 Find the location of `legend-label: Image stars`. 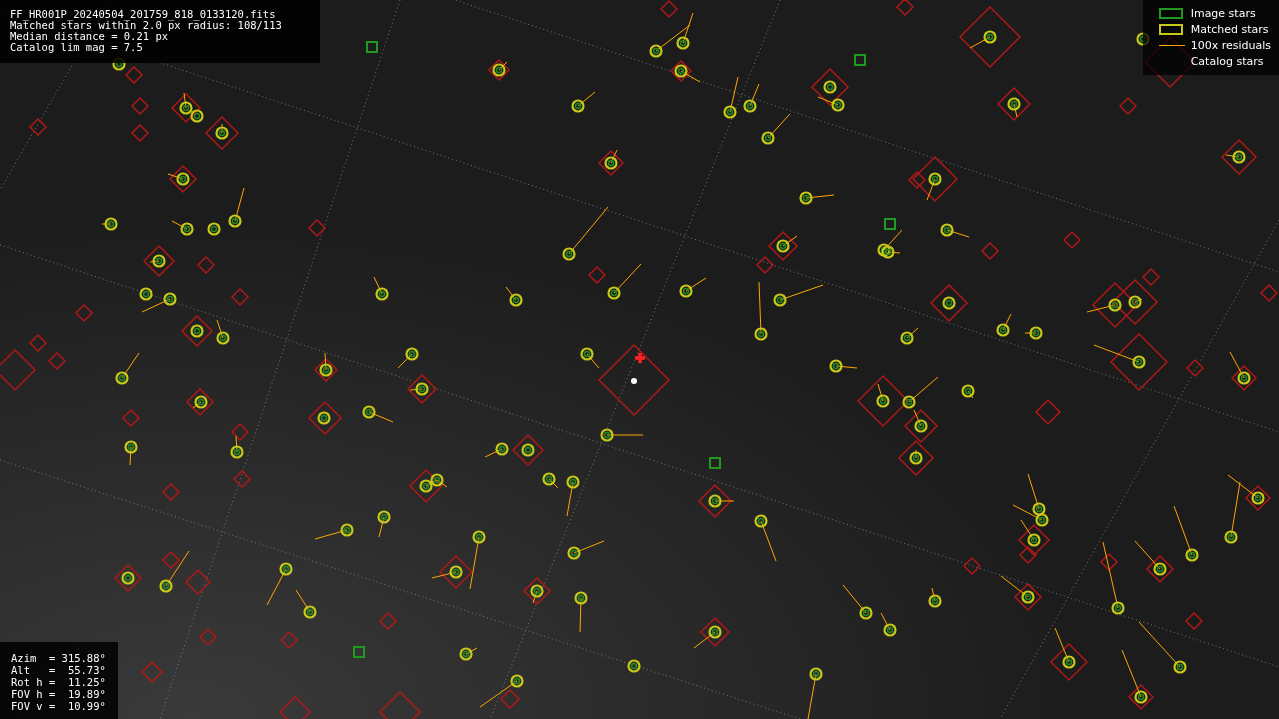

legend-label: Image stars is located at coordinates (1223, 13).